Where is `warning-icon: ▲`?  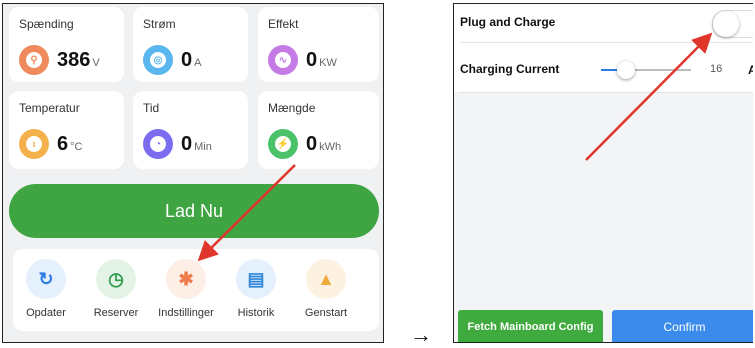 warning-icon: ▲ is located at coordinates (326, 279).